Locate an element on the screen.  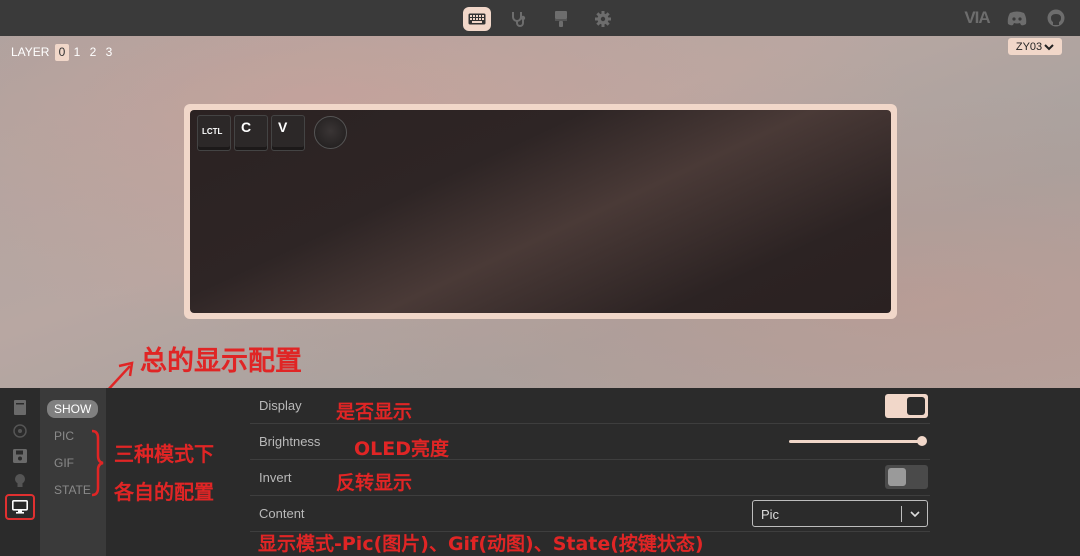
brightness-slider-thumb is located at coordinates (922, 441).